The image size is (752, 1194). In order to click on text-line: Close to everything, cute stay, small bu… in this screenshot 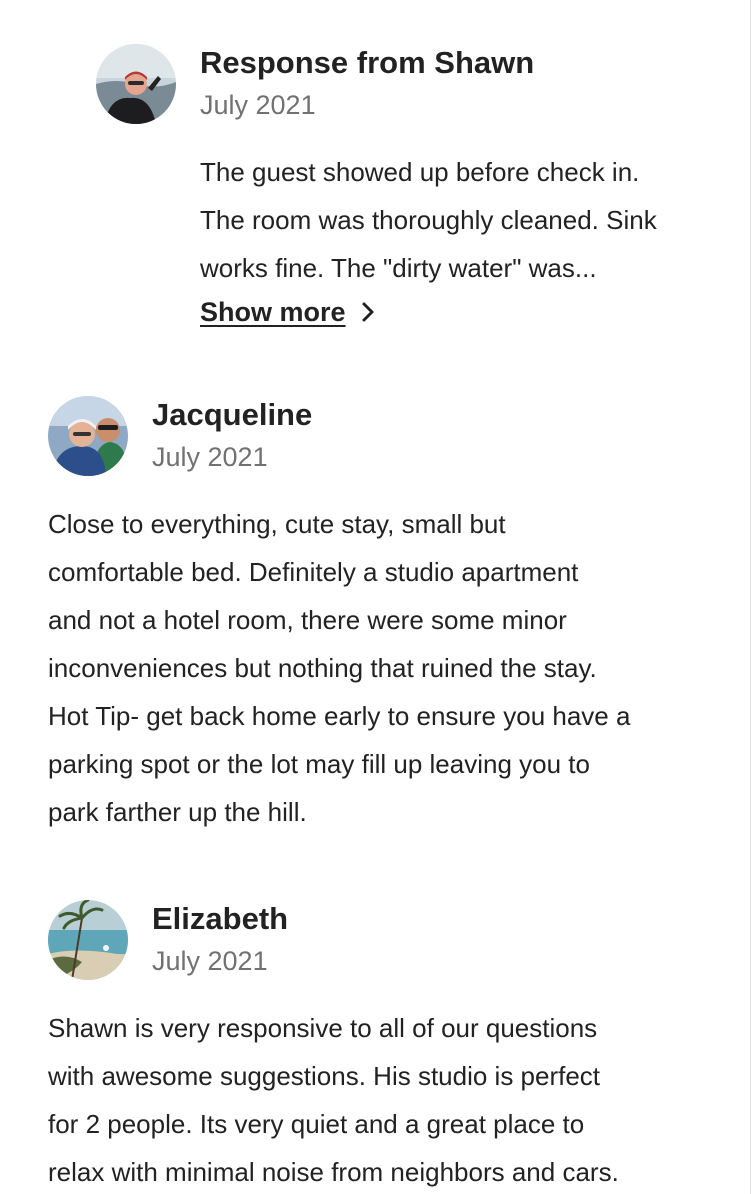, I will do `click(277, 524)`.